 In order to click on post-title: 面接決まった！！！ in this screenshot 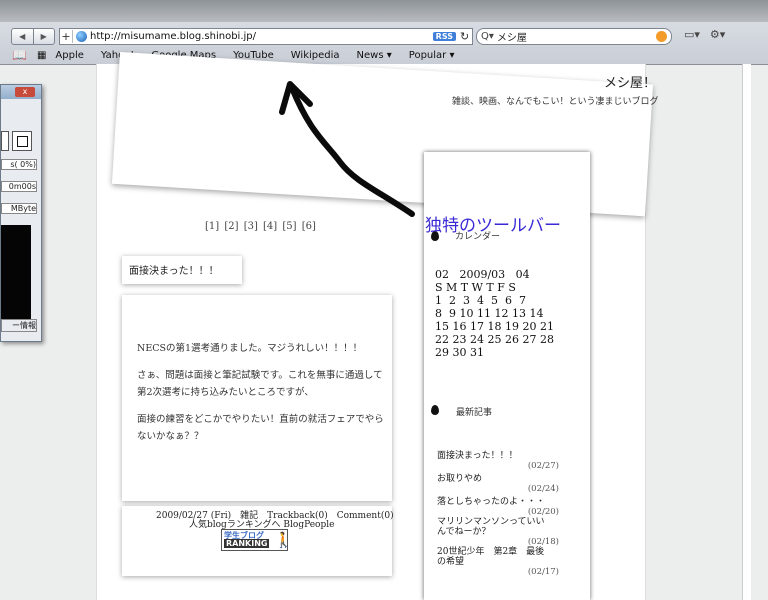, I will do `click(174, 269)`.